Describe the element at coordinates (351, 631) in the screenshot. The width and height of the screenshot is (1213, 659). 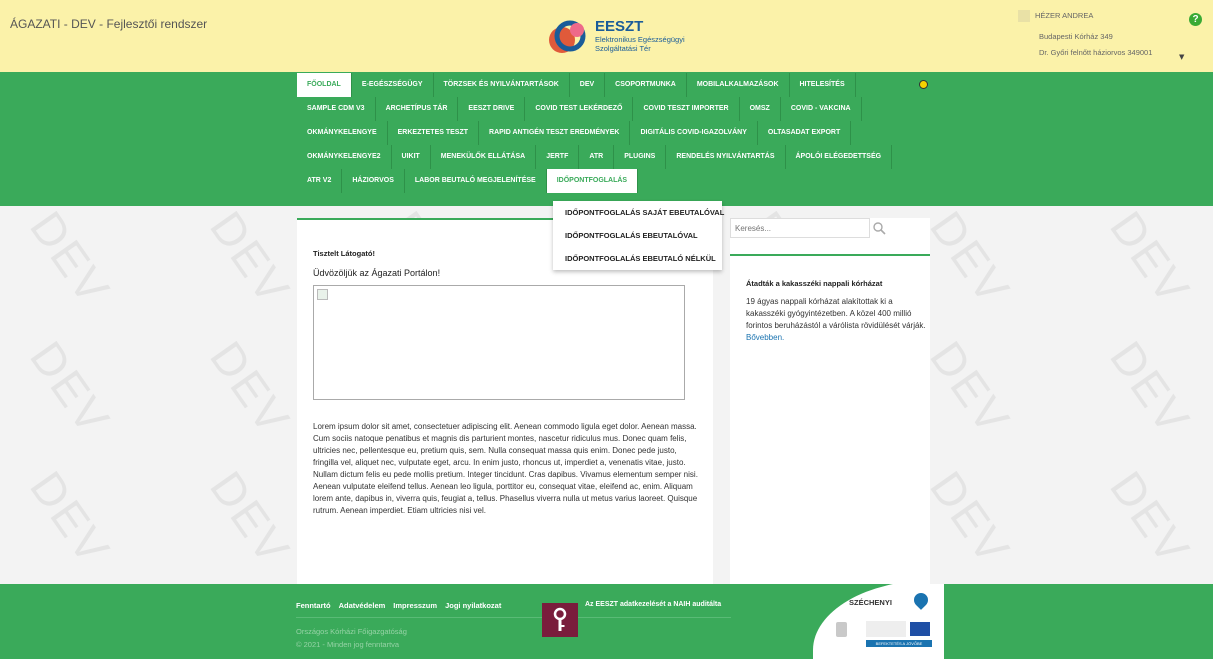
I see `footer-organization: Országos Kórházi Főigazgatóság` at that location.